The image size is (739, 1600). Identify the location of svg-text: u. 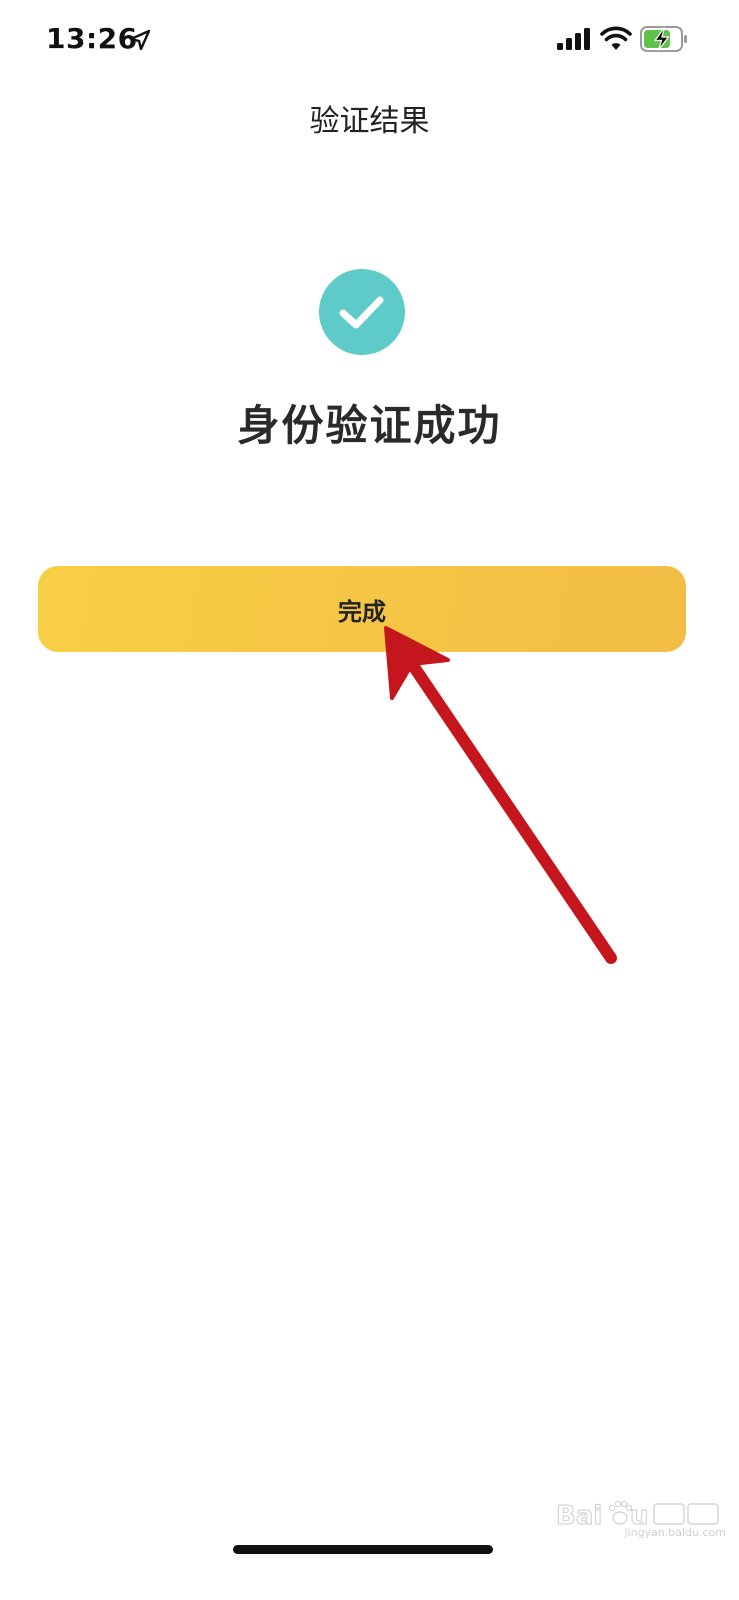
(639, 1514).